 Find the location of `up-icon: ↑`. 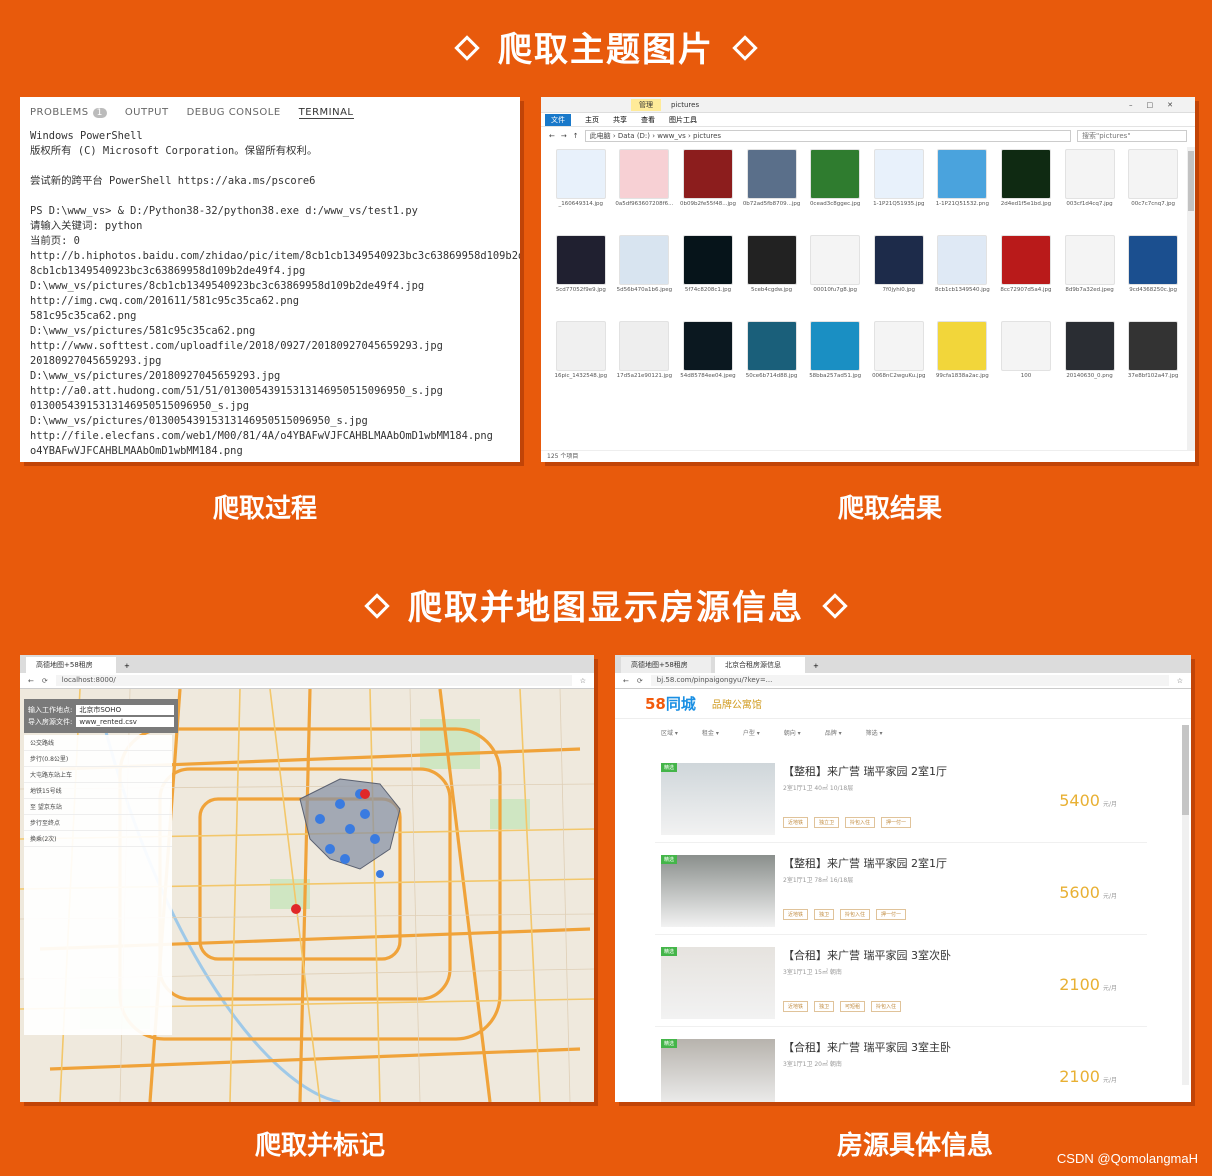

up-icon: ↑ is located at coordinates (576, 136).